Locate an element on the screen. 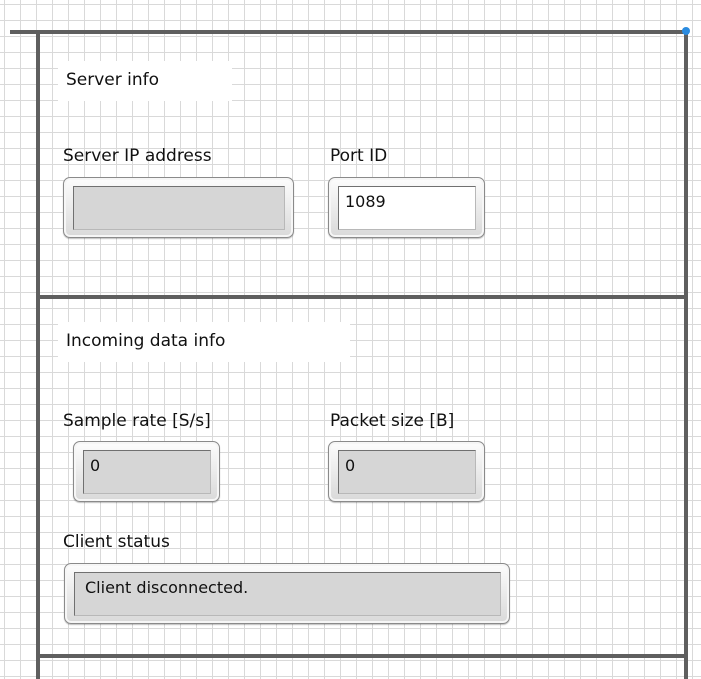 The height and width of the screenshot is (679, 701). client-status-label: Client status is located at coordinates (116, 542).